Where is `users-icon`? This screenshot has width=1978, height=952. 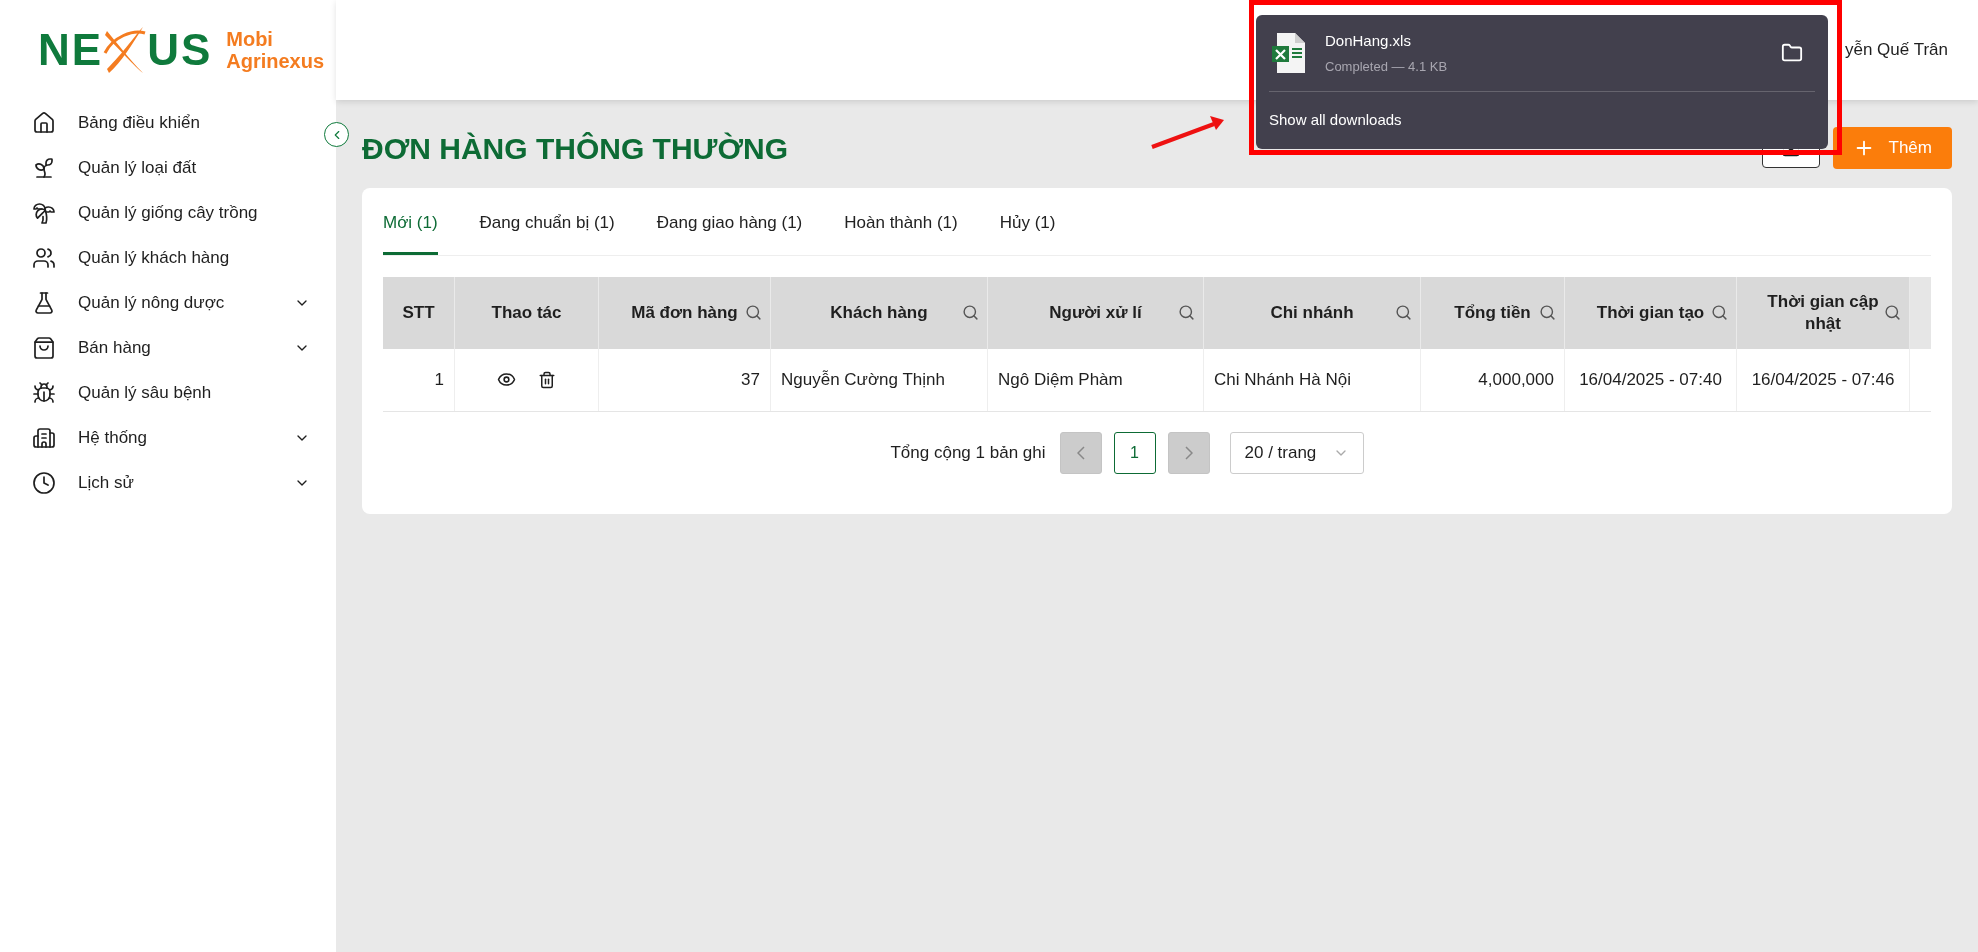
users-icon is located at coordinates (44, 257).